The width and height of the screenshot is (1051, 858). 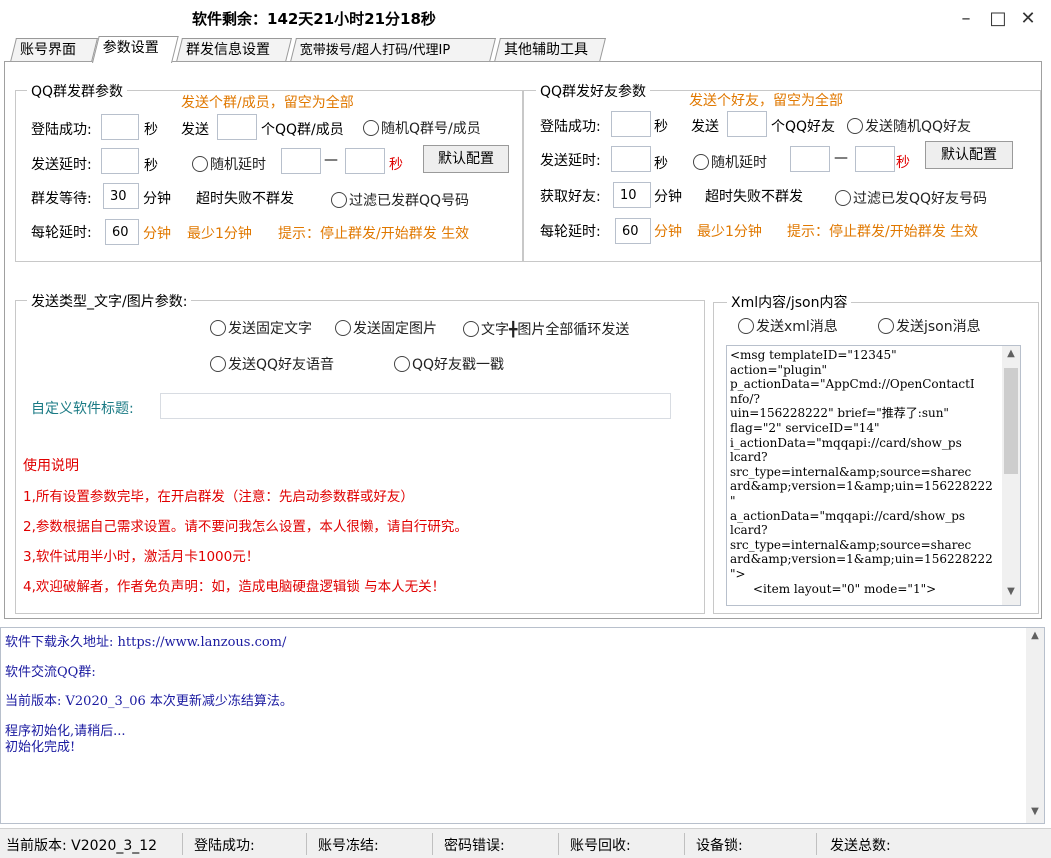 I want to click on group-wait-label: 群发等待:, so click(x=61, y=199).